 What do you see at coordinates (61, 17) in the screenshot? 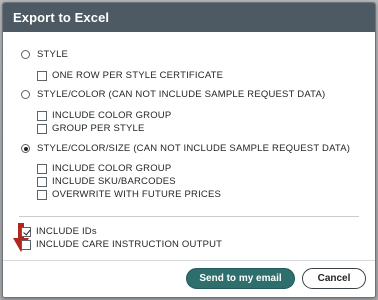
I see `dialog-title: Export to Excel` at bounding box center [61, 17].